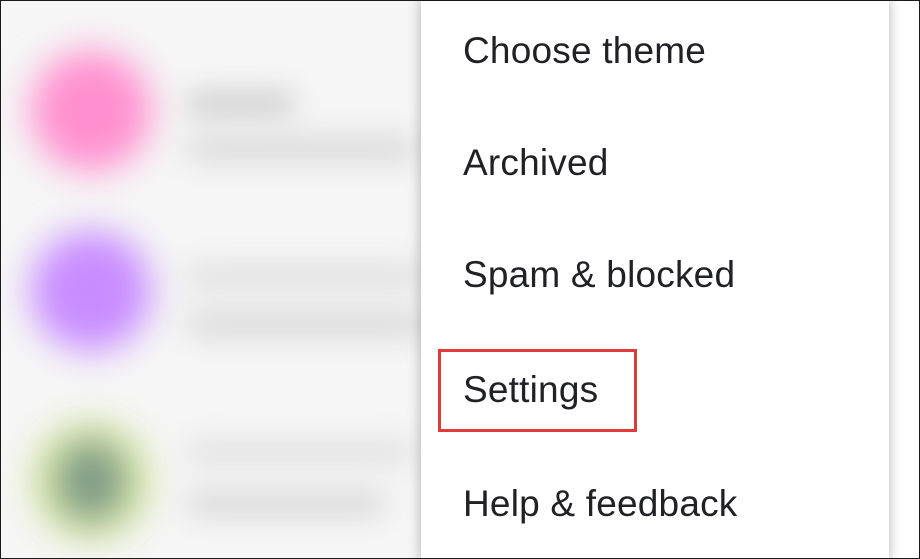 This screenshot has height=559, width=920. What do you see at coordinates (600, 503) in the screenshot?
I see `menu-item-label: Help & feedback` at bounding box center [600, 503].